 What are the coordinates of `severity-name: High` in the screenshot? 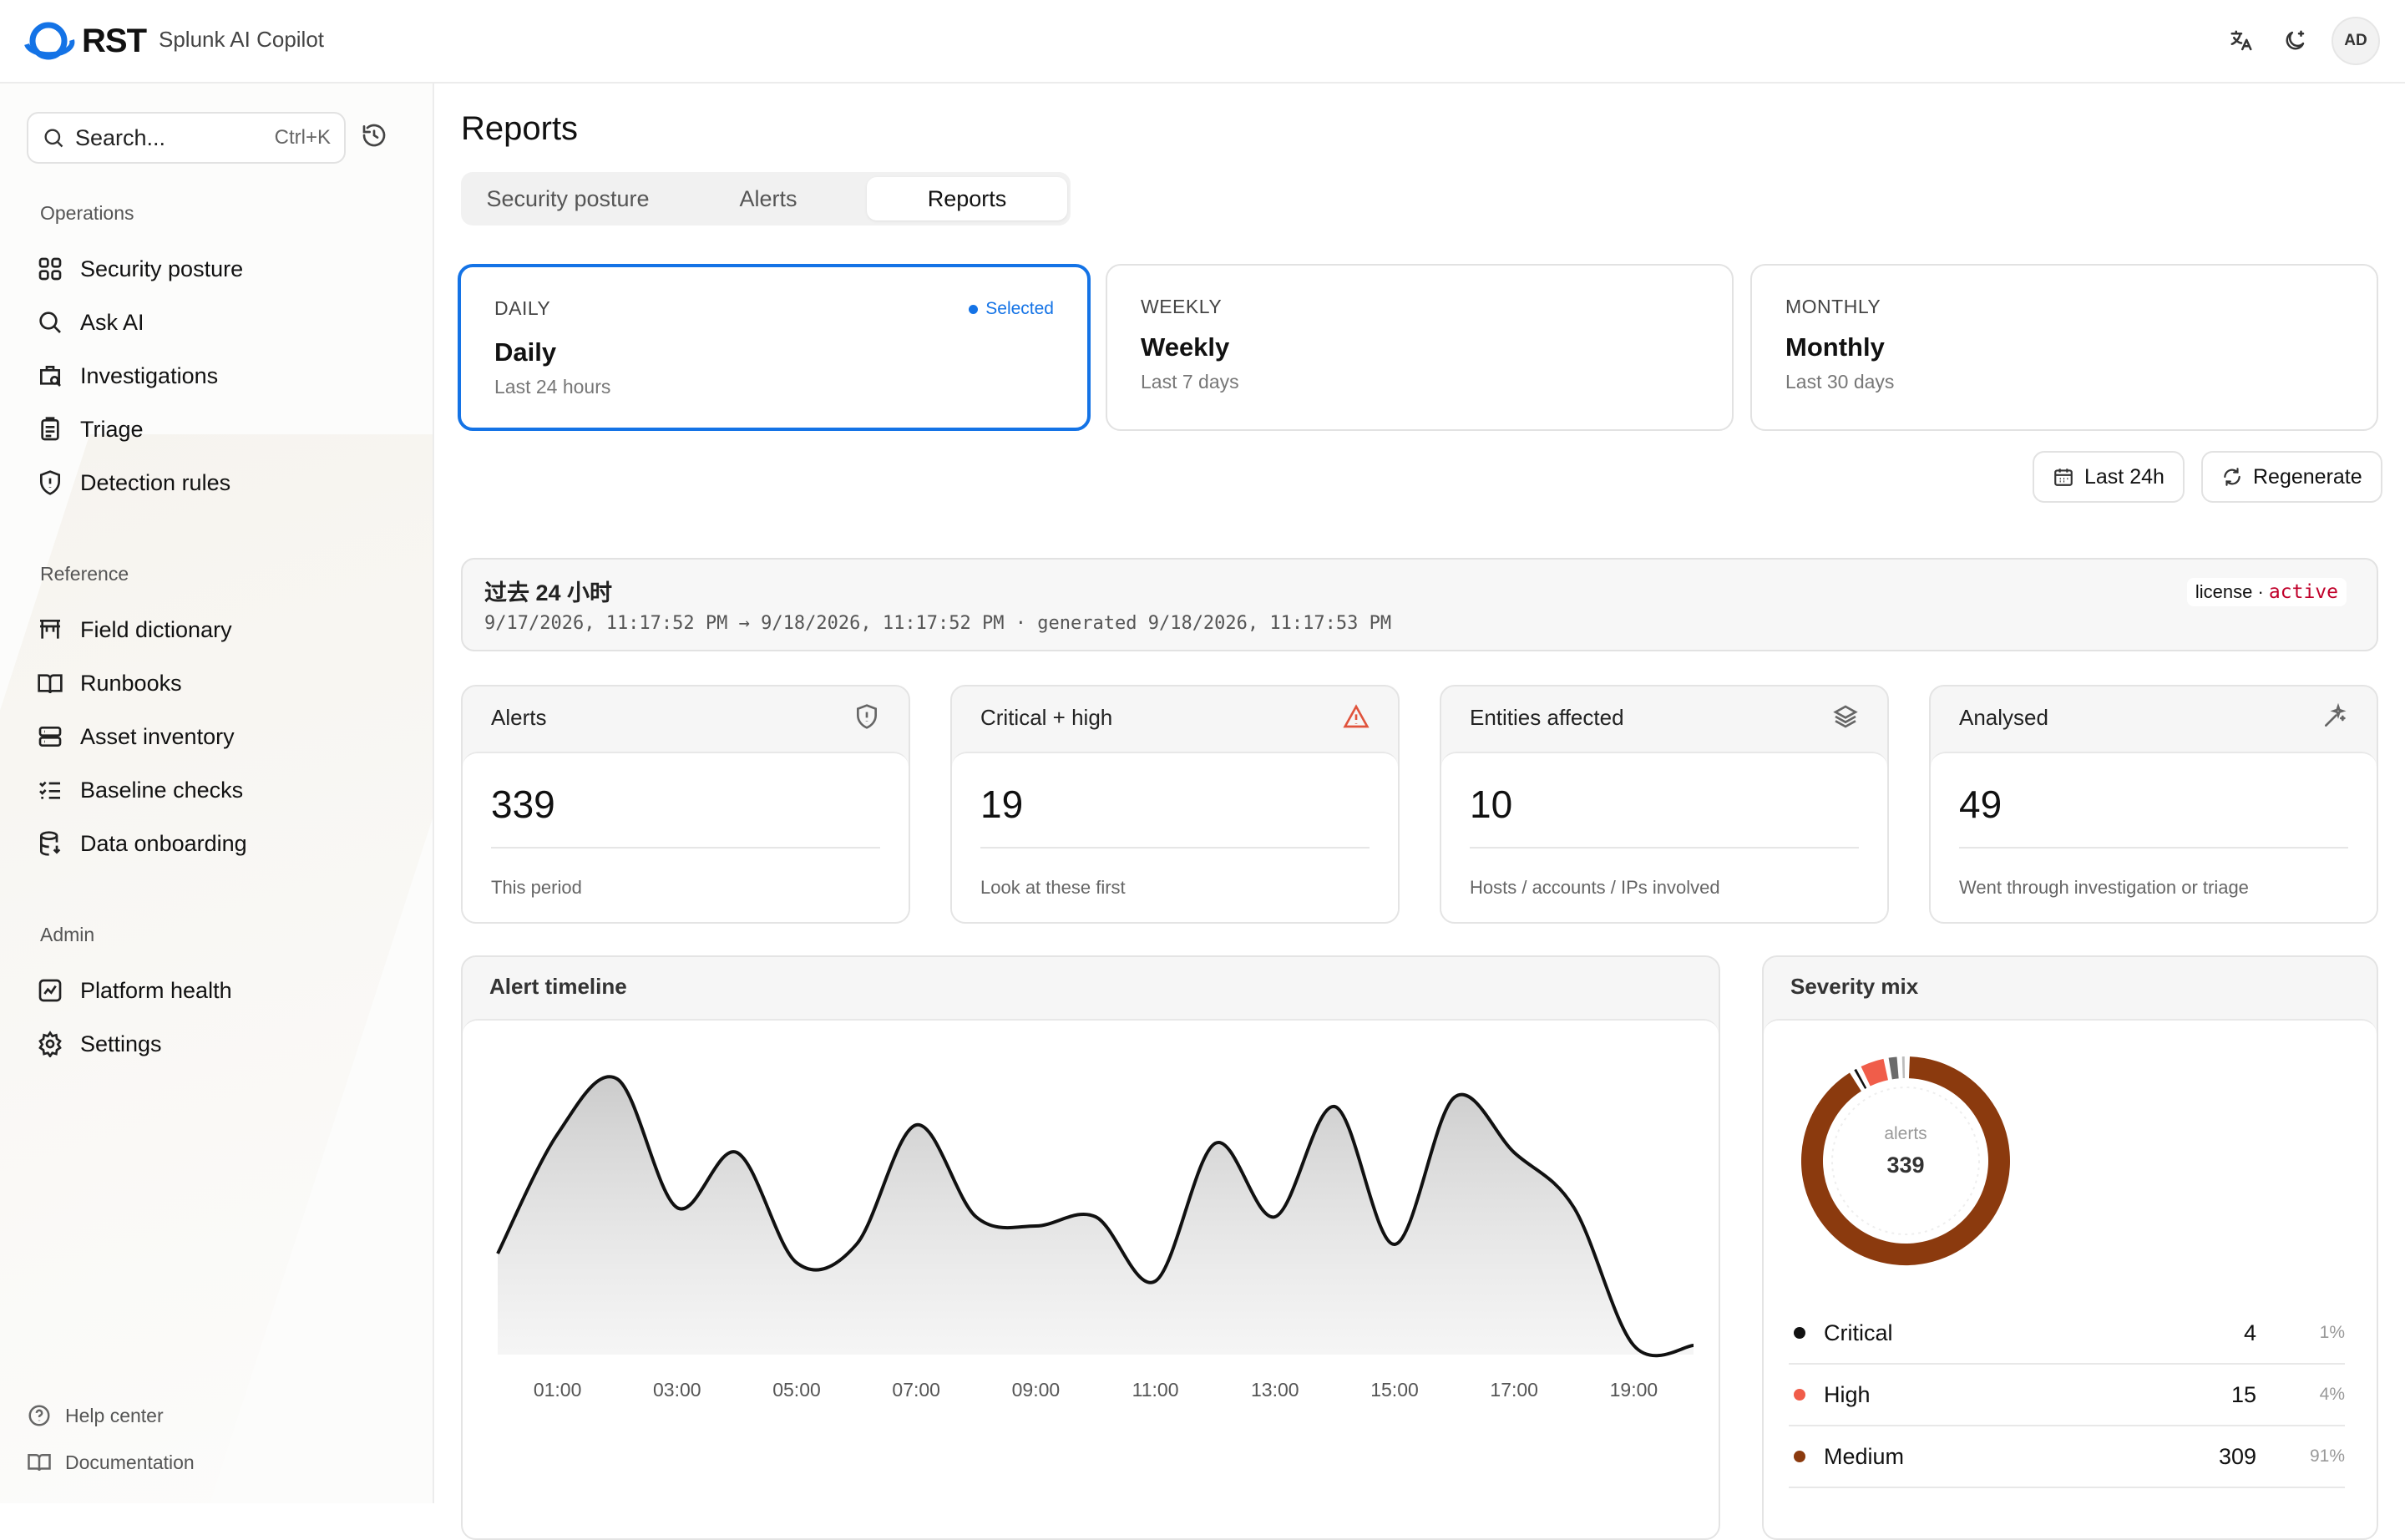 It's located at (1998, 1395).